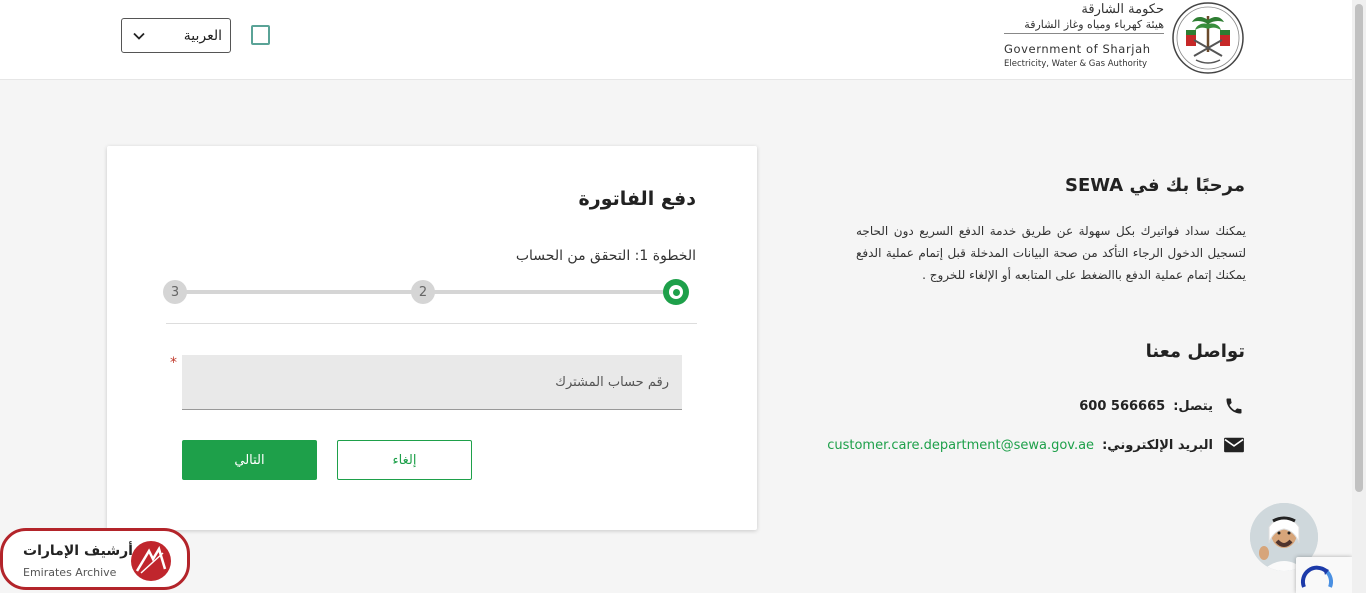  I want to click on recaptcha-icon, so click(1317, 576).